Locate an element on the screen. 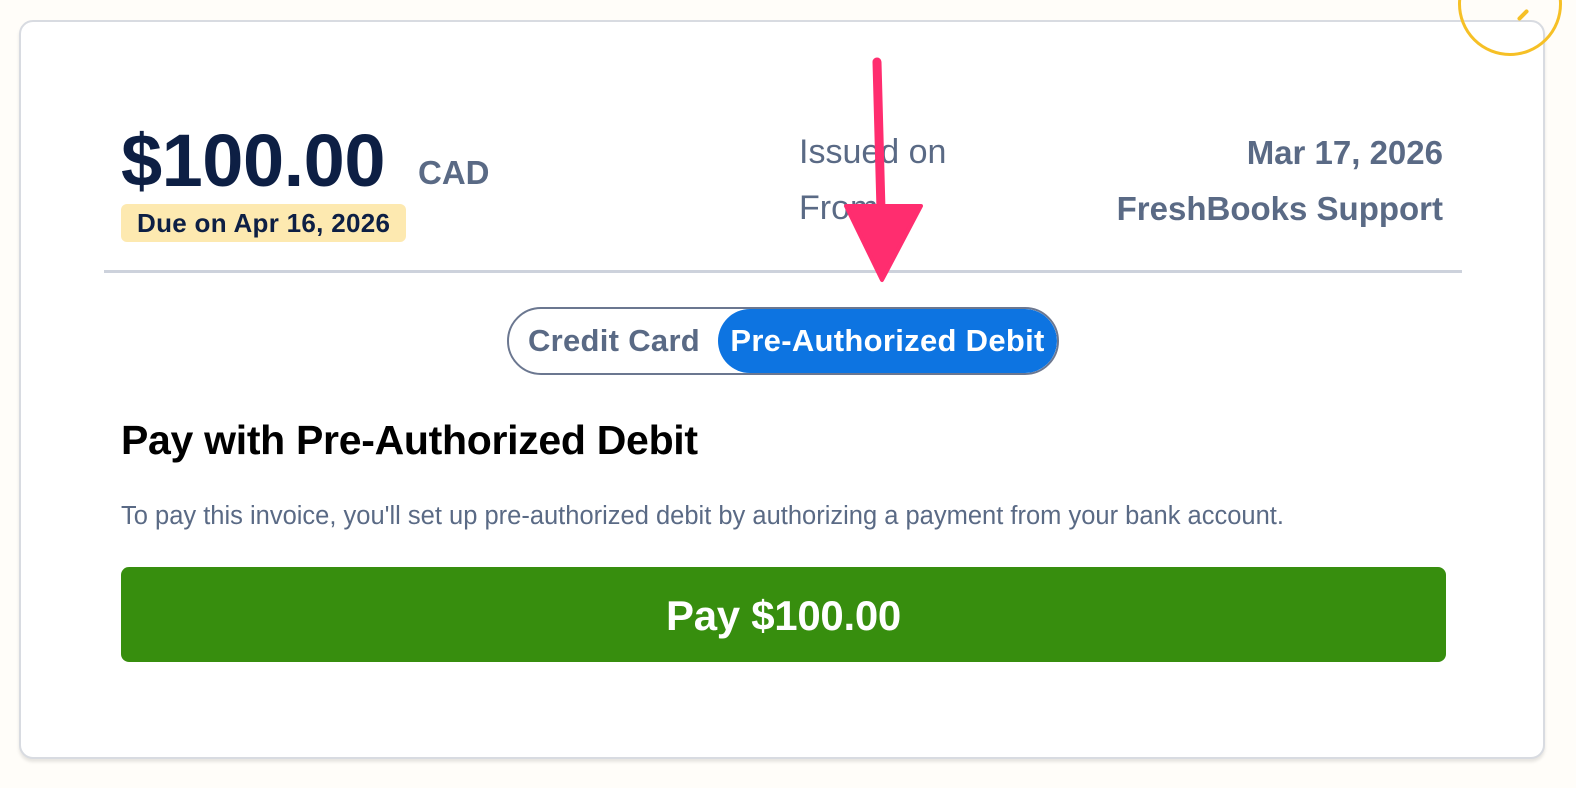  payment-method-toggle: Credit Card Pre-Authorized Debit is located at coordinates (783, 341).